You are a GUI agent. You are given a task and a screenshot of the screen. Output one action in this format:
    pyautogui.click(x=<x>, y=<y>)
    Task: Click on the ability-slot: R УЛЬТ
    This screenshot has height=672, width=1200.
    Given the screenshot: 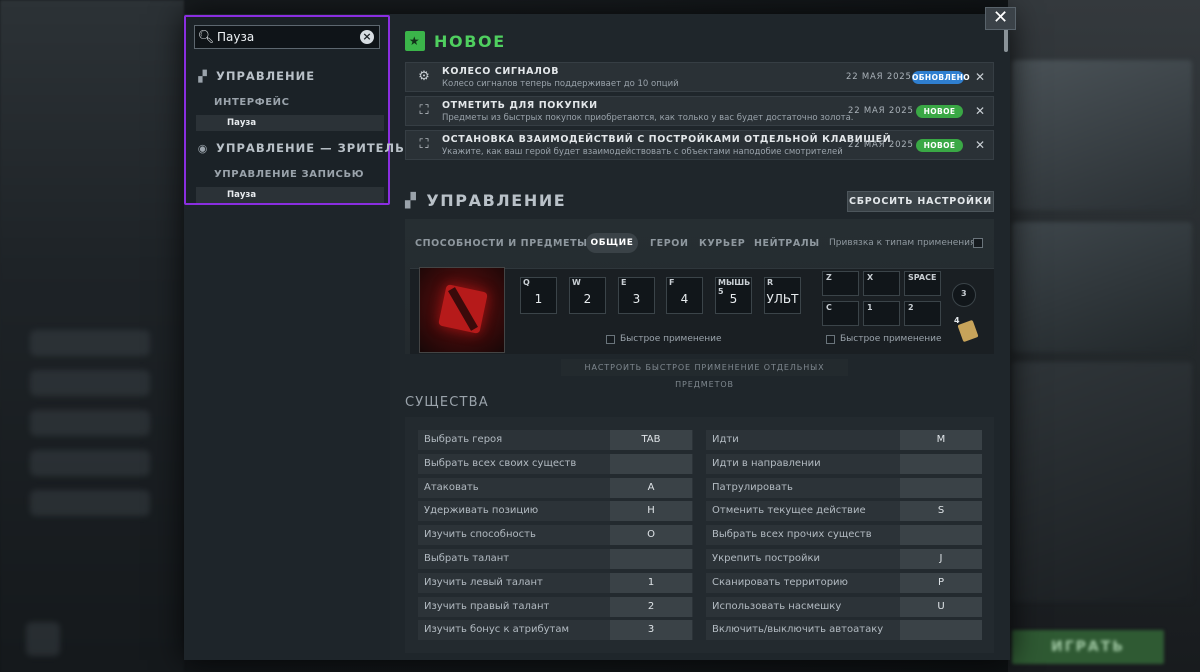 What is the action you would take?
    pyautogui.click(x=782, y=295)
    